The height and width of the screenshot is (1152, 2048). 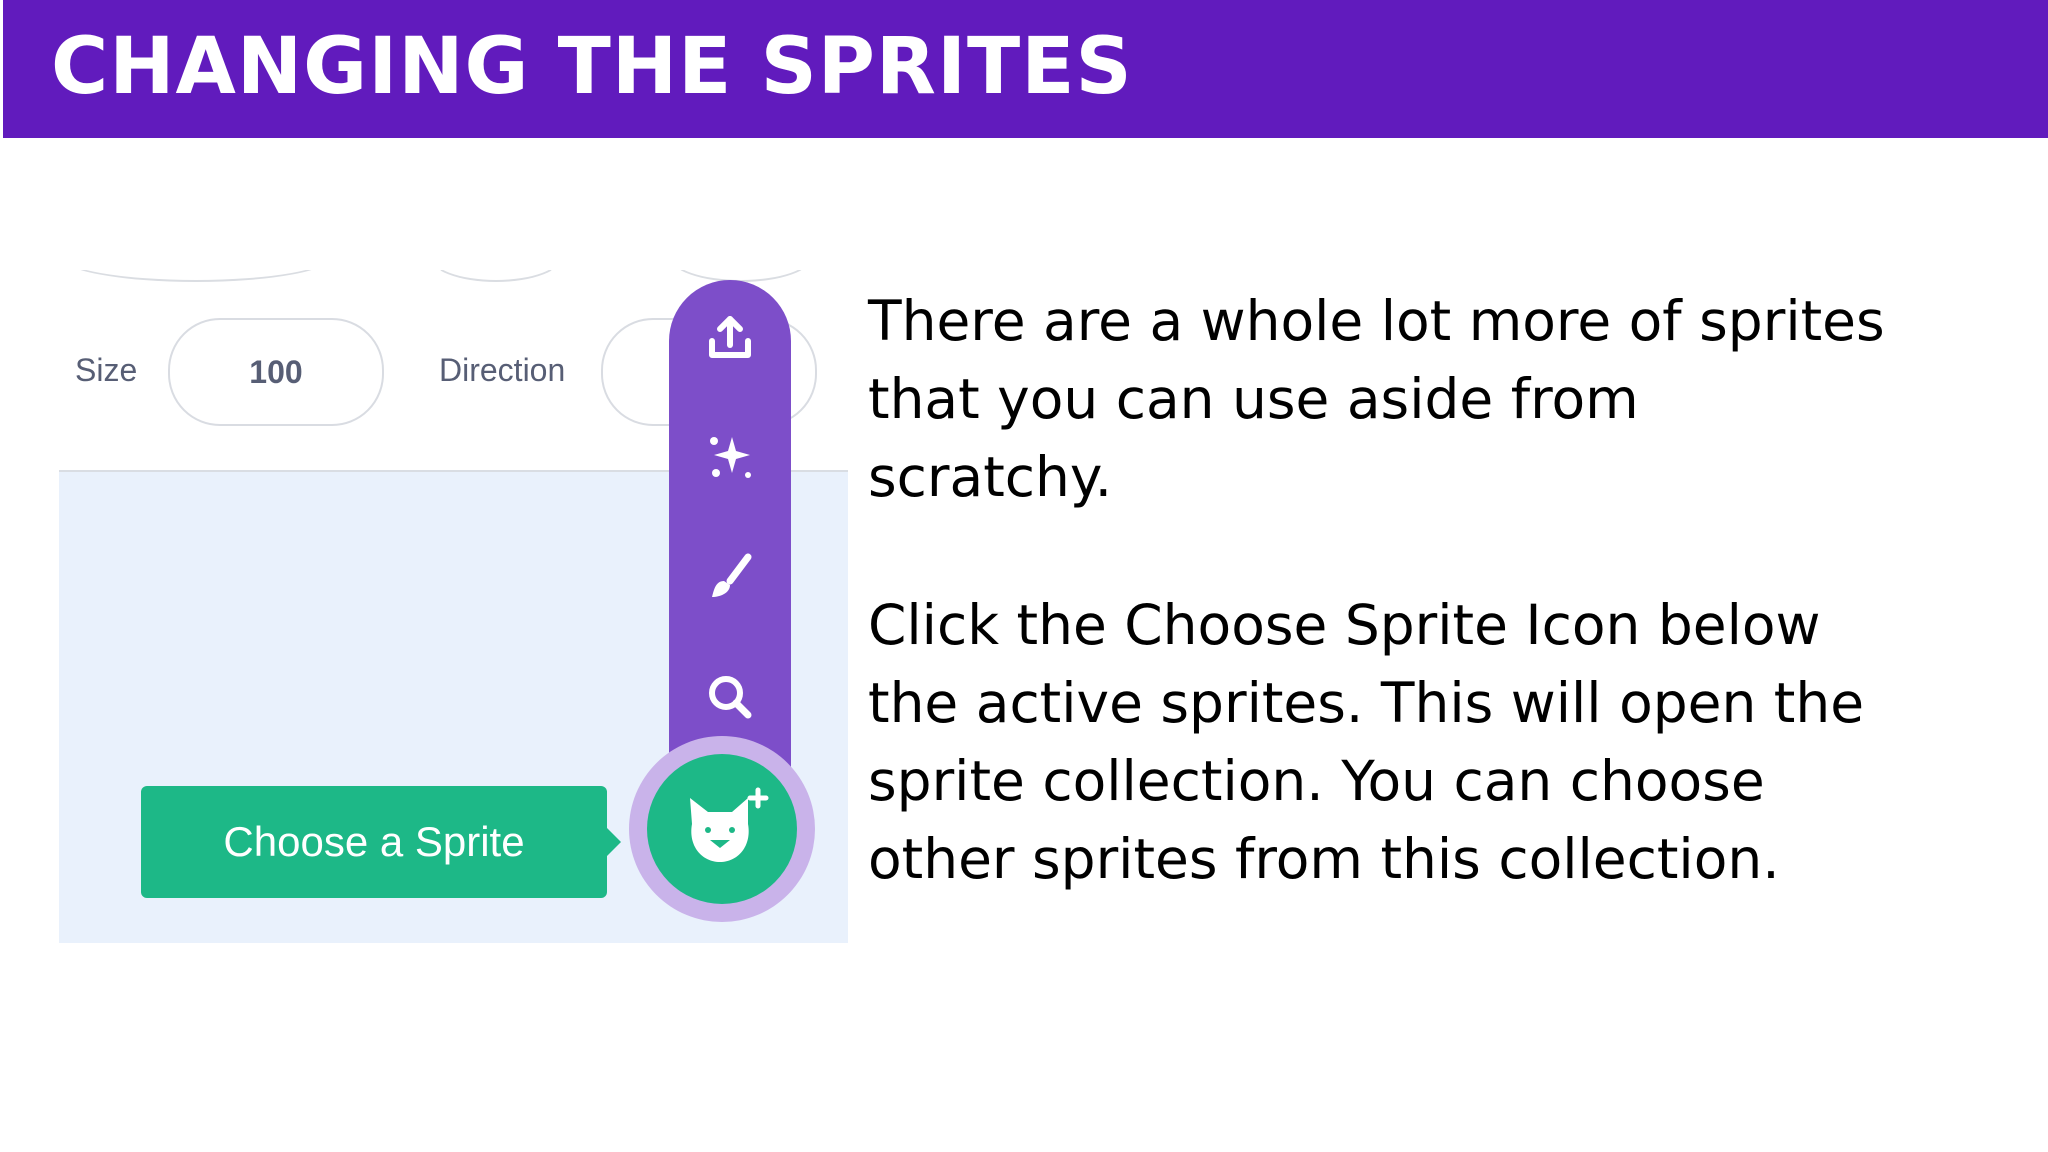 I want to click on choose-sprite-button, so click(x=722, y=829).